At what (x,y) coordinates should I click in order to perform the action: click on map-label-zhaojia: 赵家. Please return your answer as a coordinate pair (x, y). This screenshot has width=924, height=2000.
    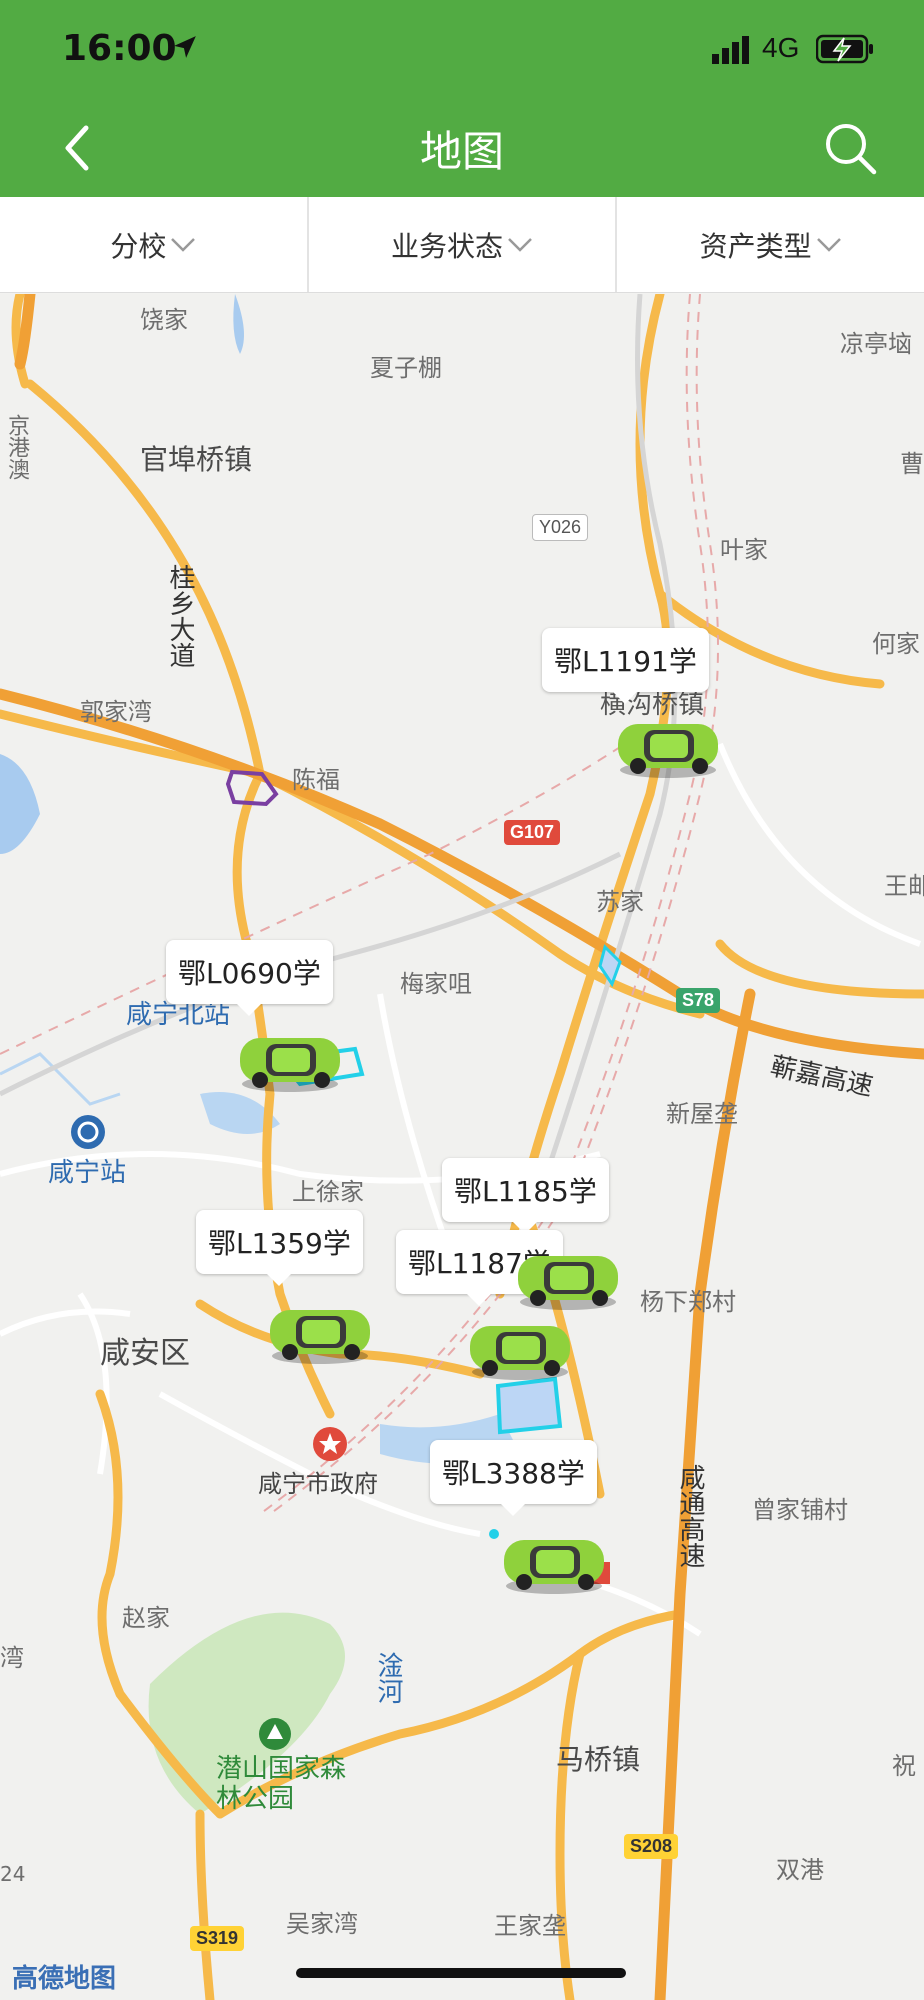
    Looking at the image, I should click on (146, 1618).